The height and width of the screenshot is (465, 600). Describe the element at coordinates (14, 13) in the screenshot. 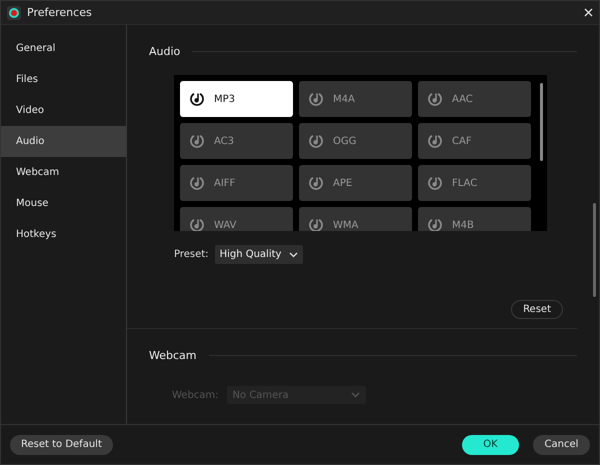

I see `app-logo-icon` at that location.